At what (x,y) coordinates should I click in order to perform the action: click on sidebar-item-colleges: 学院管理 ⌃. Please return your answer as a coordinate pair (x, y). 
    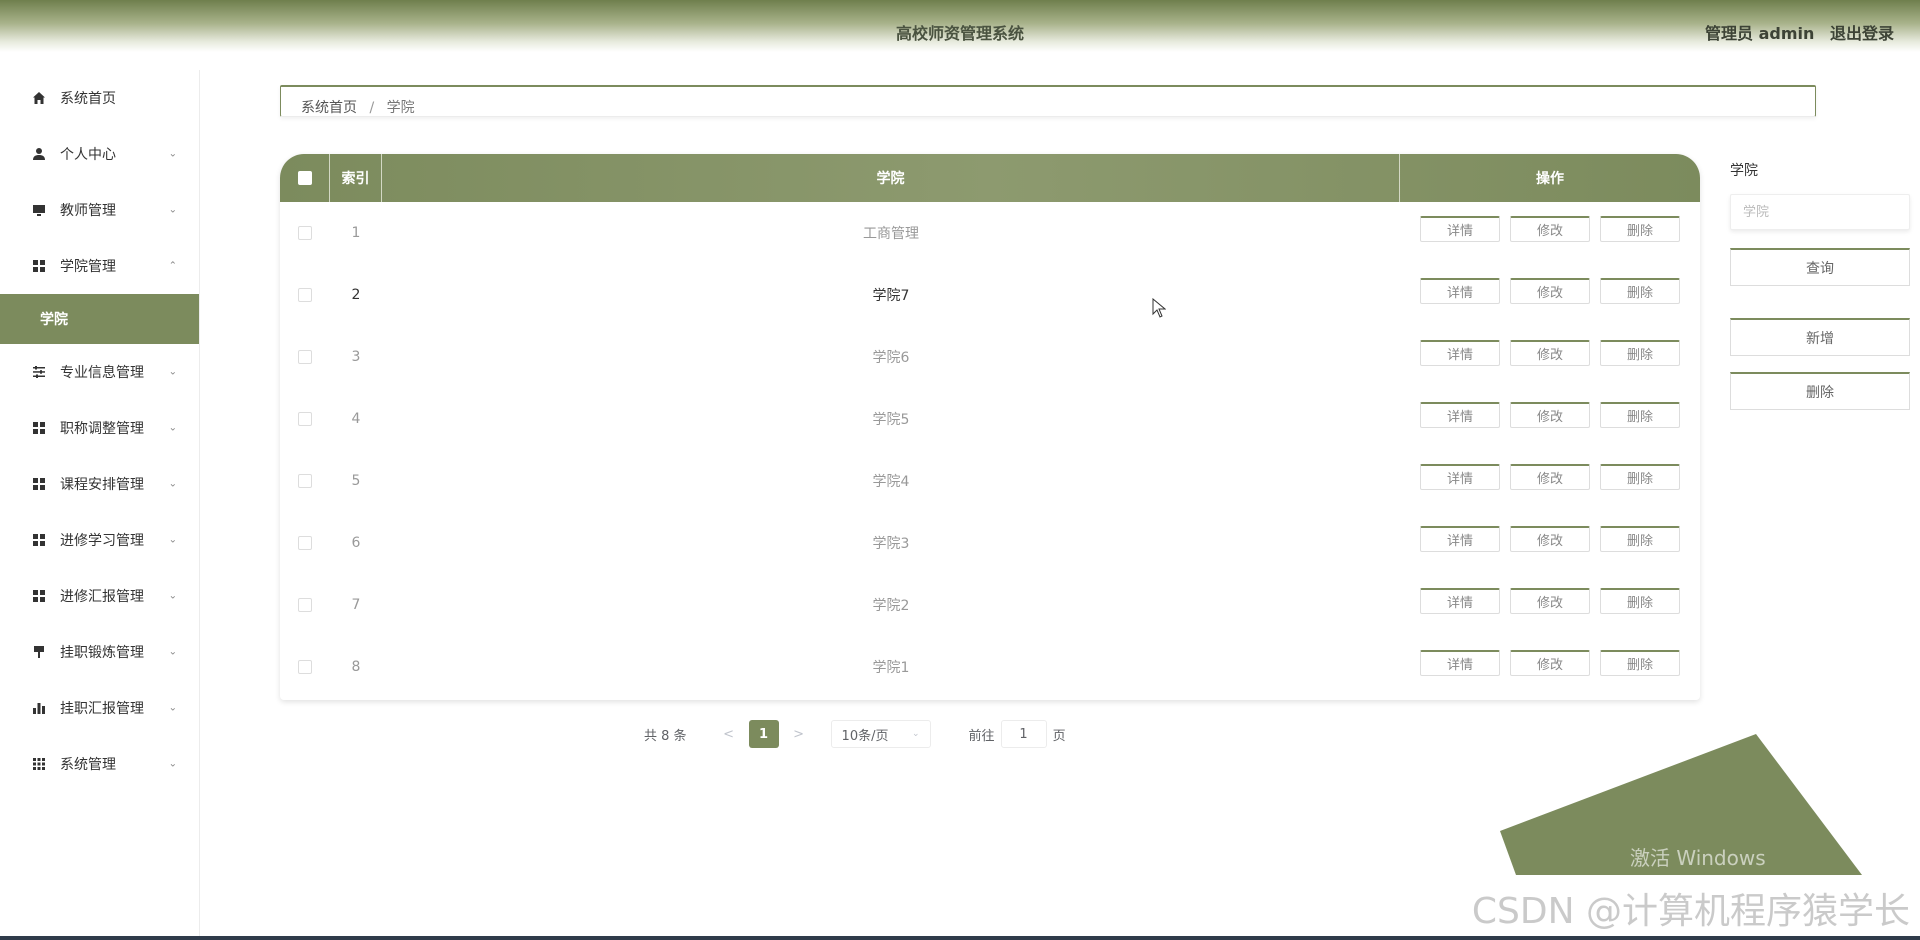
    Looking at the image, I should click on (99, 266).